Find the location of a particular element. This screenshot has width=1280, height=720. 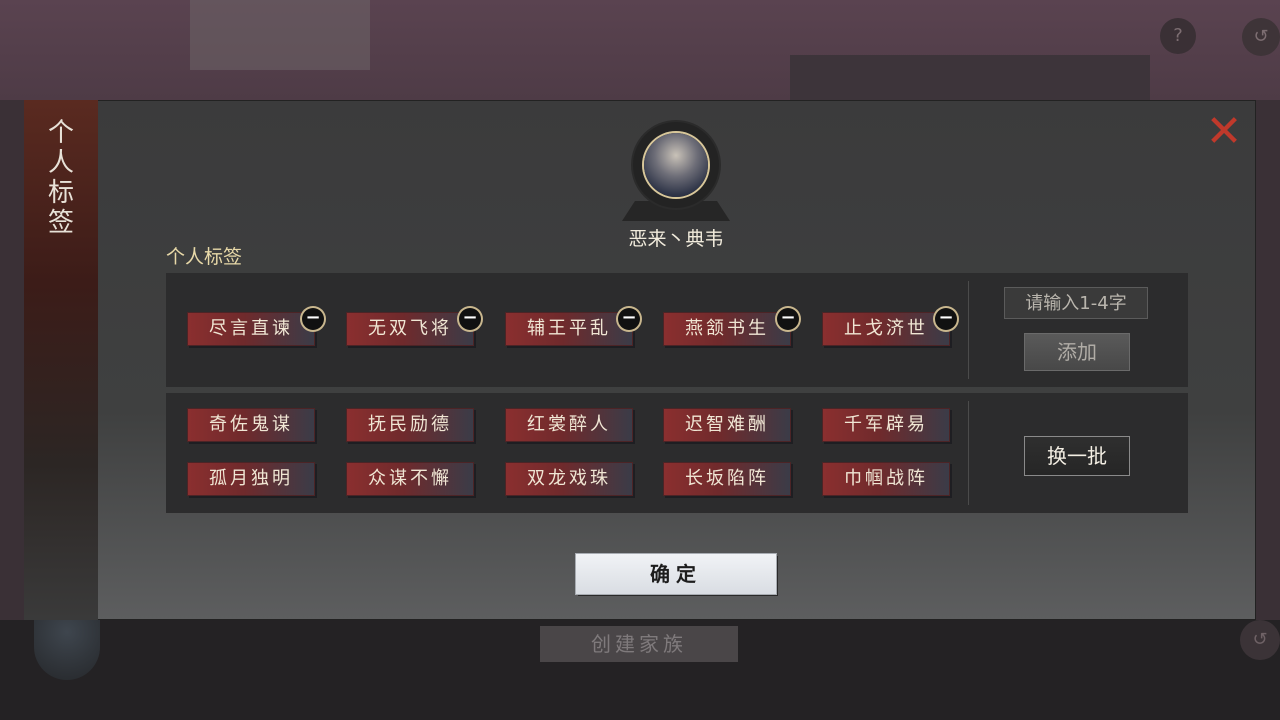

side-banner: 个人标签 is located at coordinates (61, 360).